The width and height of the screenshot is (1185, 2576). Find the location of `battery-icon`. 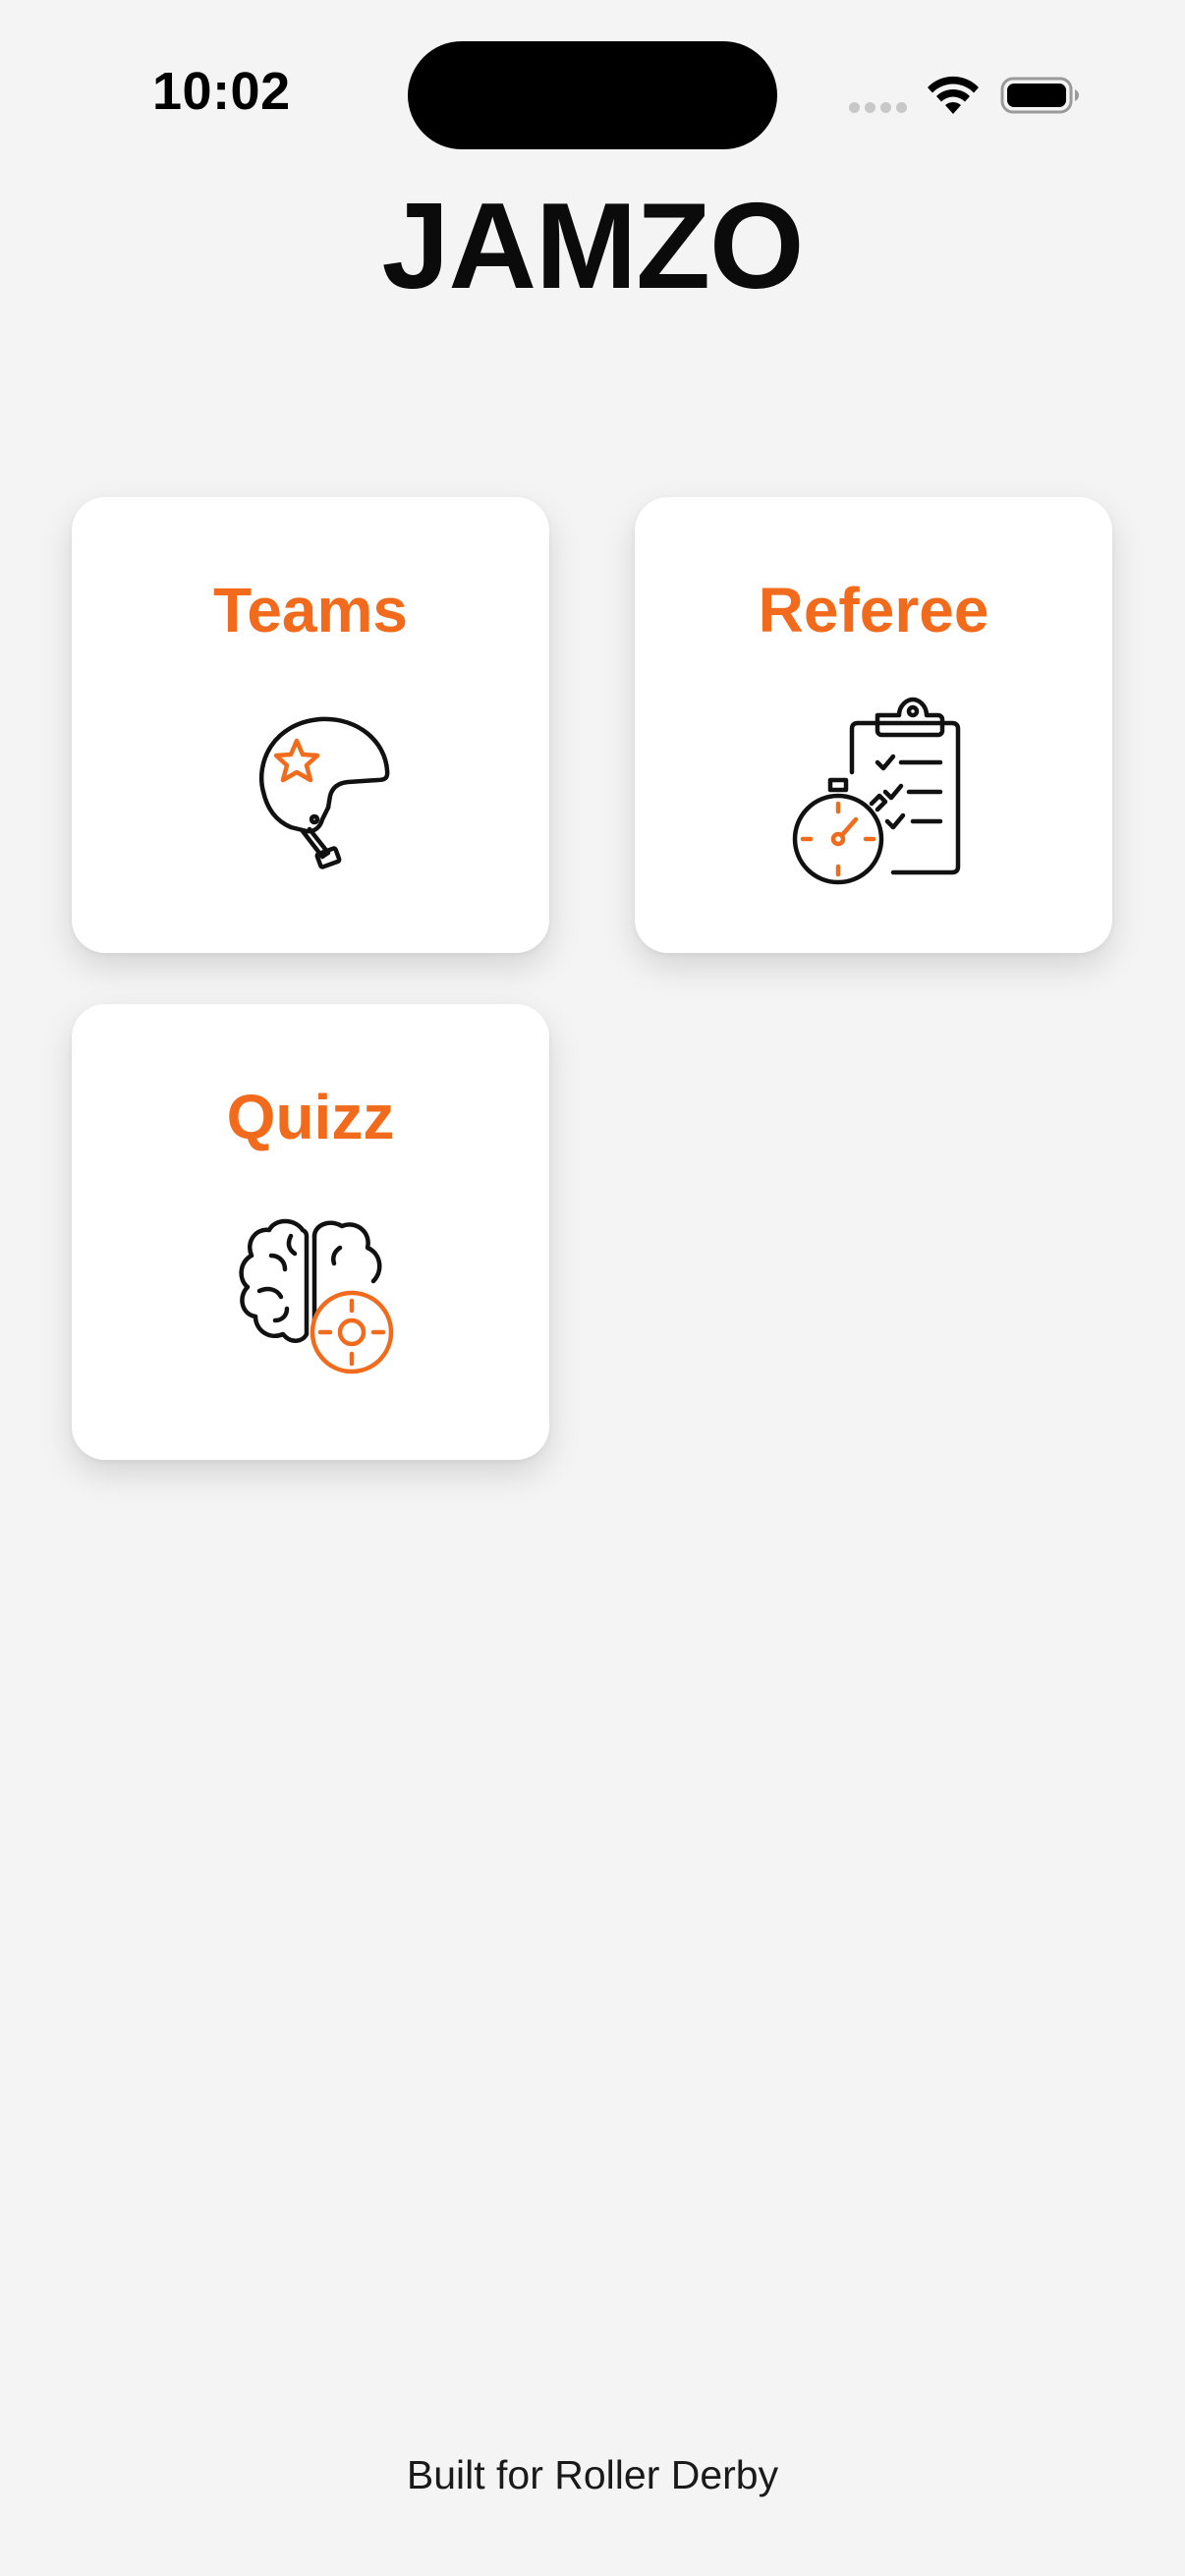

battery-icon is located at coordinates (1040, 95).